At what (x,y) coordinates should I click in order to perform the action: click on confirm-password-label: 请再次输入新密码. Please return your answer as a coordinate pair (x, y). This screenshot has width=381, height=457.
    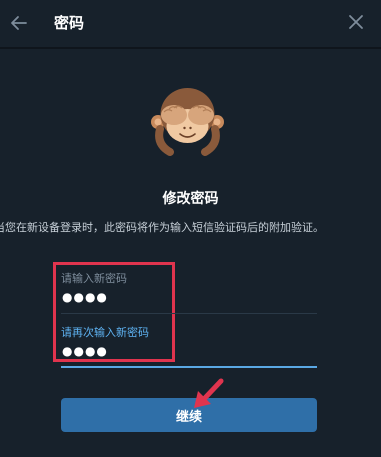
    Looking at the image, I should click on (105, 332).